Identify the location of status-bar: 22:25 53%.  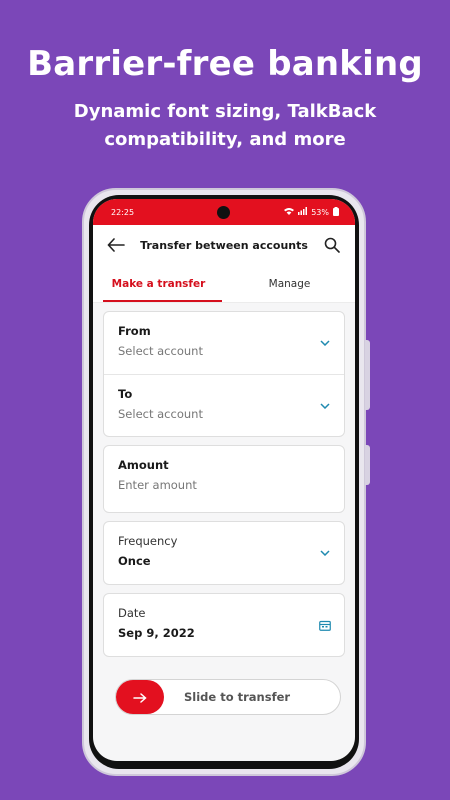
(224, 212).